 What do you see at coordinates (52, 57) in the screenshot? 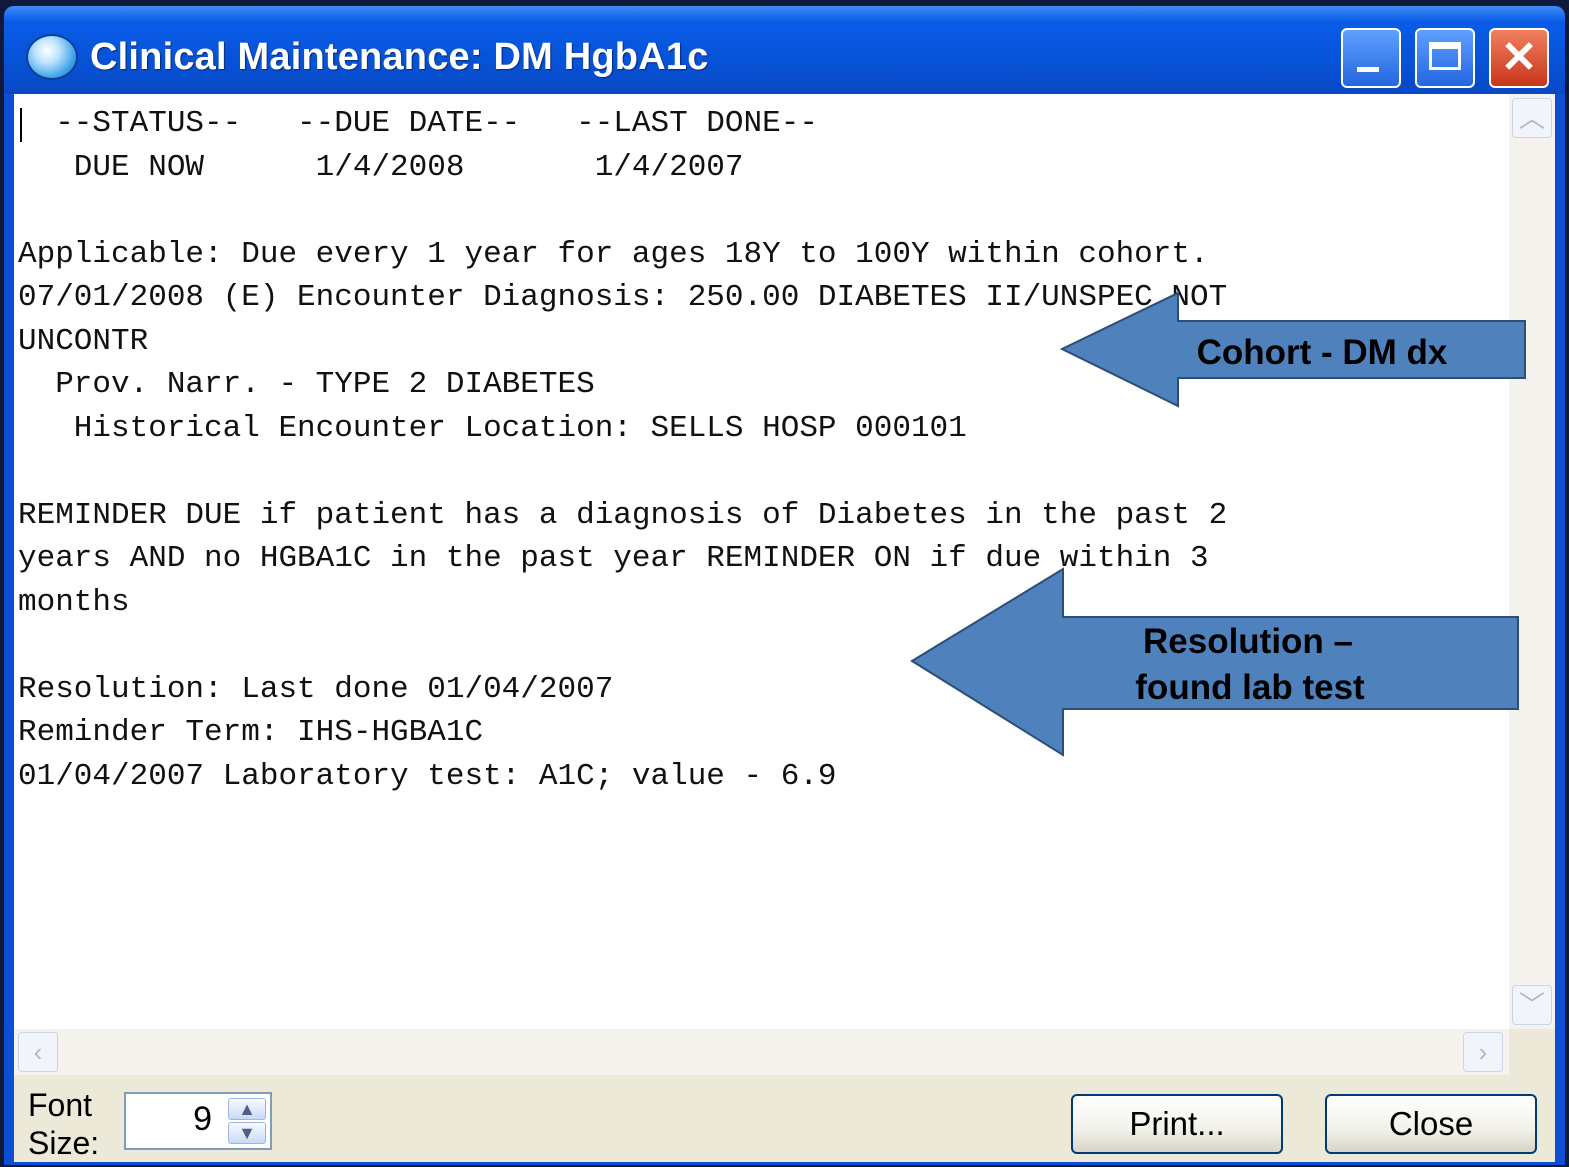
I see `app-globe-icon` at bounding box center [52, 57].